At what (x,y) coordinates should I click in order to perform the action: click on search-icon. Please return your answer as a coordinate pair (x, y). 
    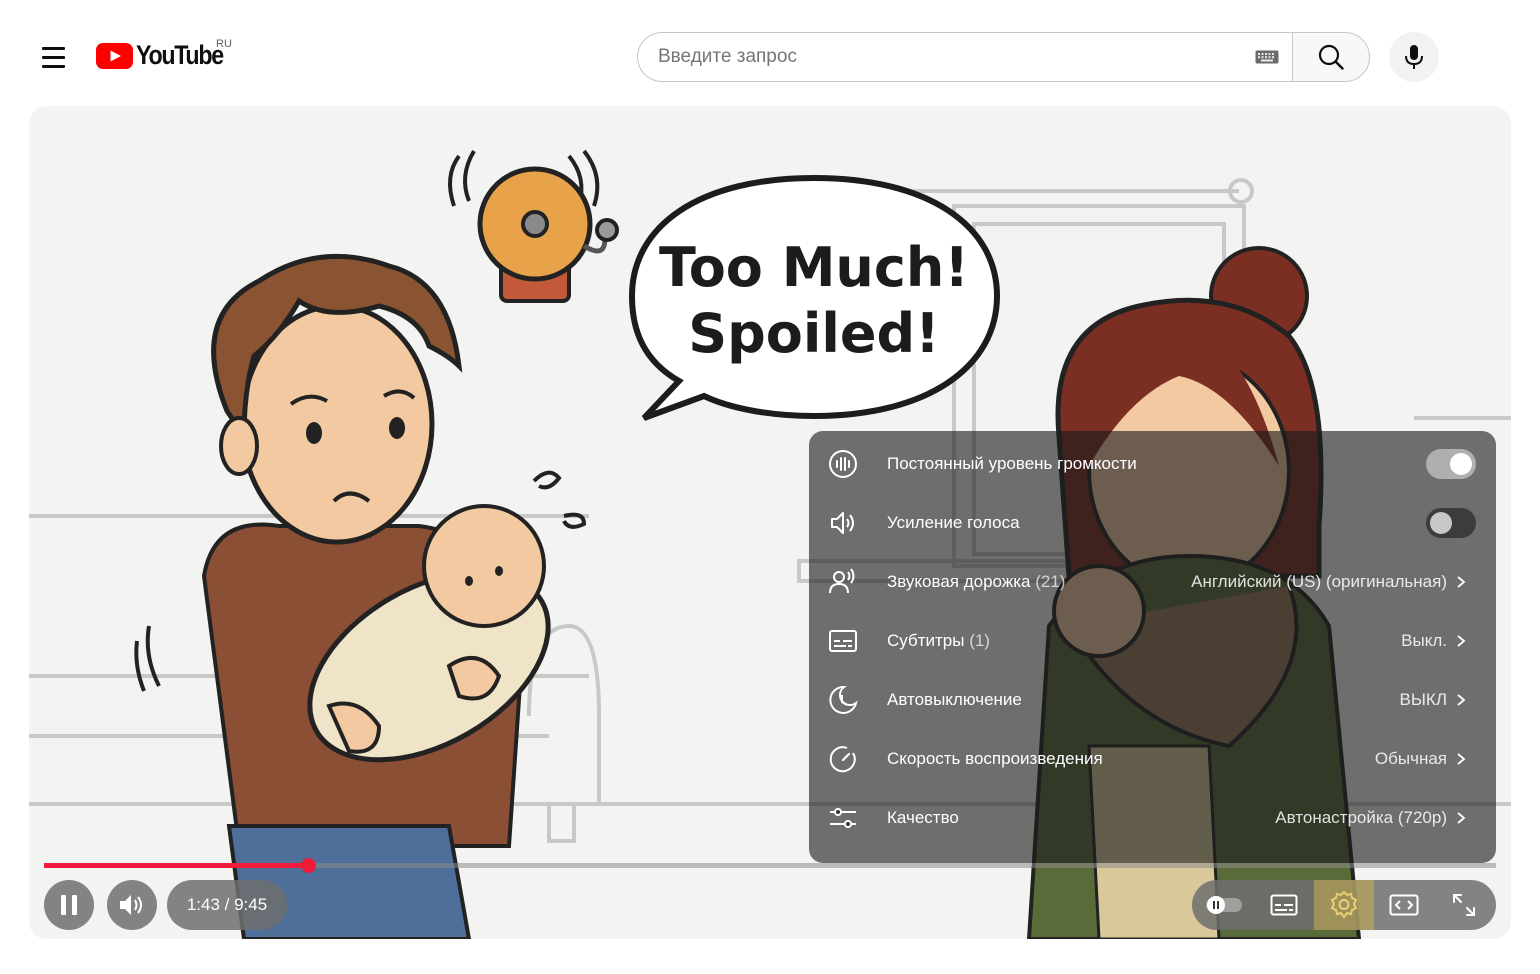
    Looking at the image, I should click on (1331, 57).